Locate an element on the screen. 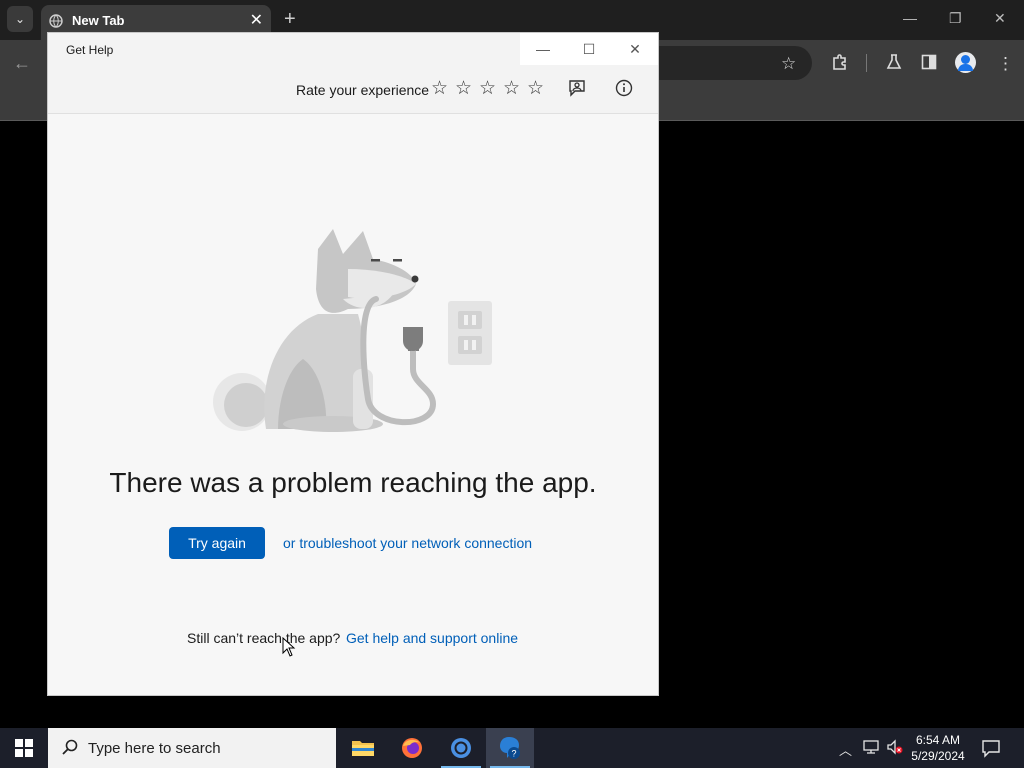  system-clock: 6:54 AM 5/29/2024 is located at coordinates (938, 748).